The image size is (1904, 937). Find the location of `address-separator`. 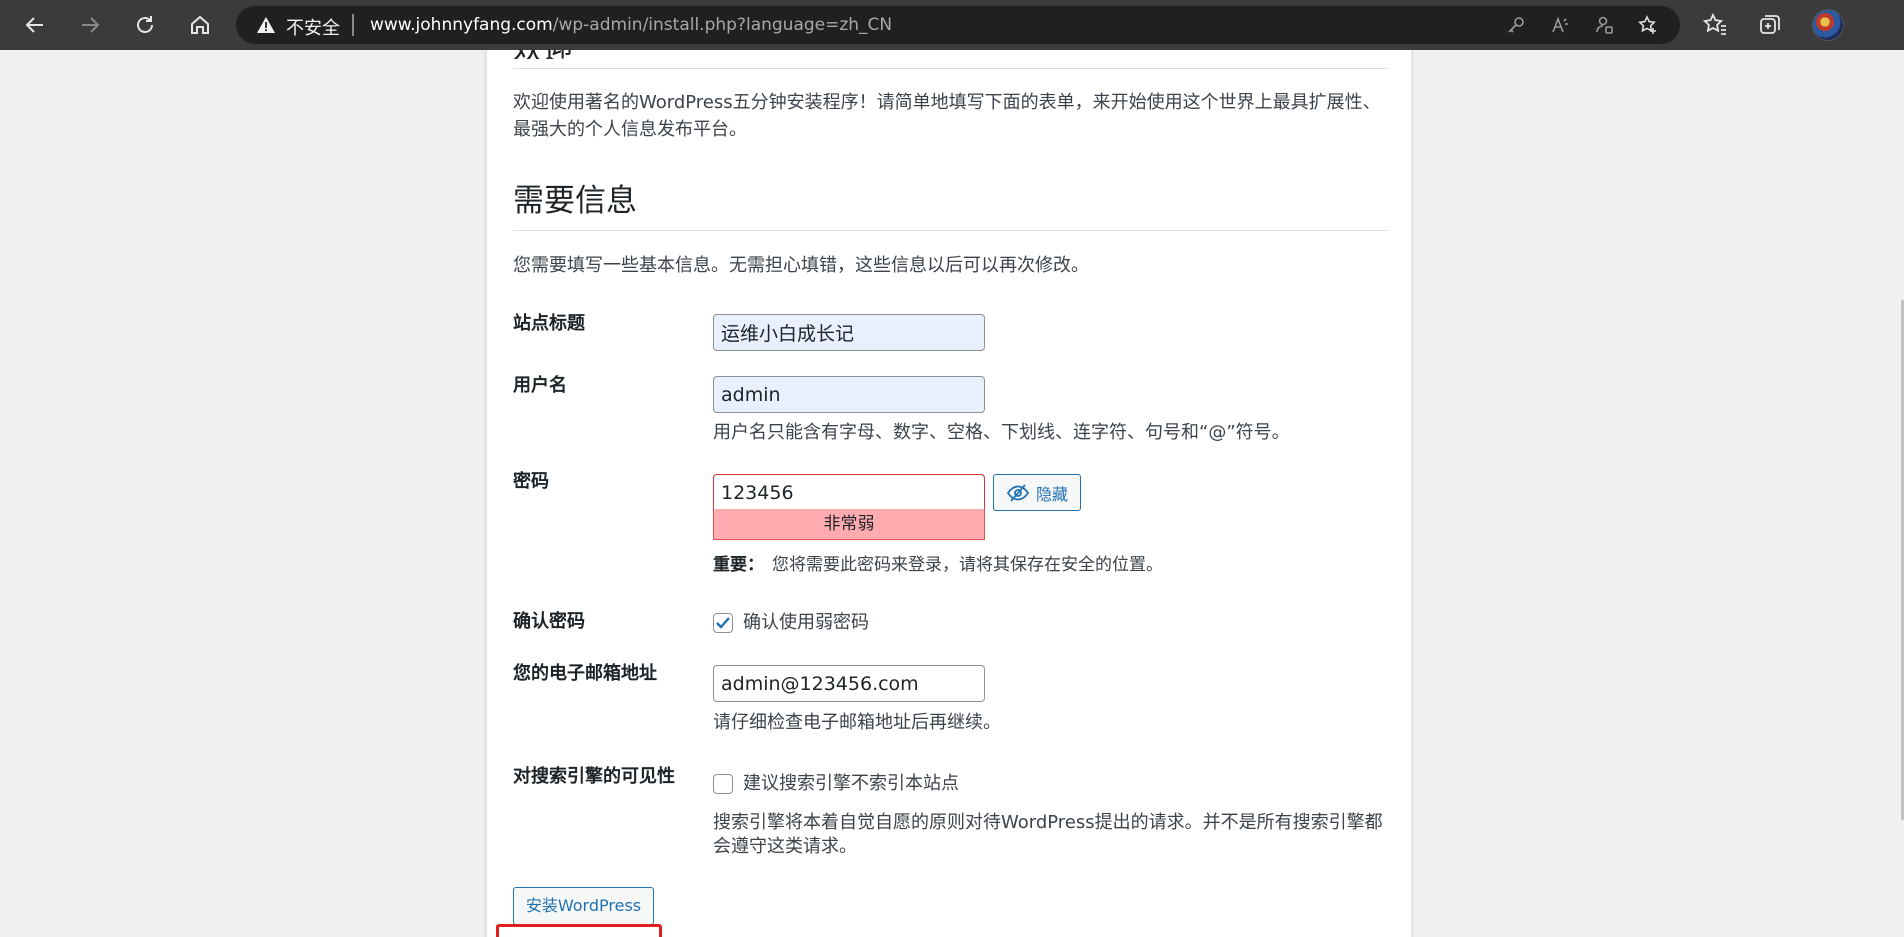

address-separator is located at coordinates (353, 25).